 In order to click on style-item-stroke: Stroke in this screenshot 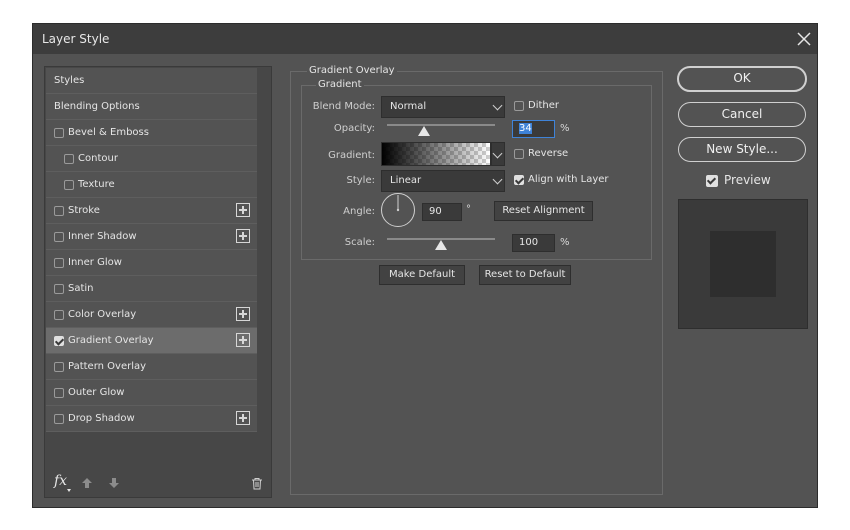, I will do `click(151, 211)`.